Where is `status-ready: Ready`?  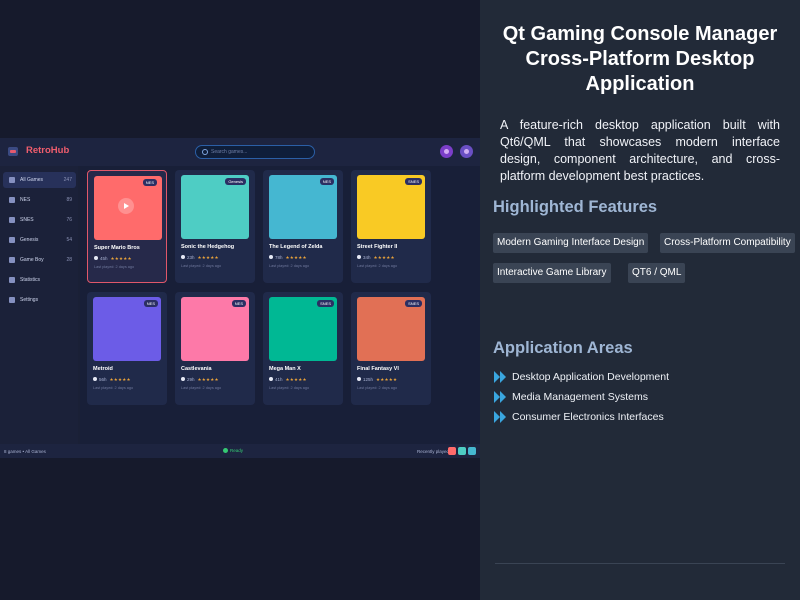 status-ready: Ready is located at coordinates (233, 451).